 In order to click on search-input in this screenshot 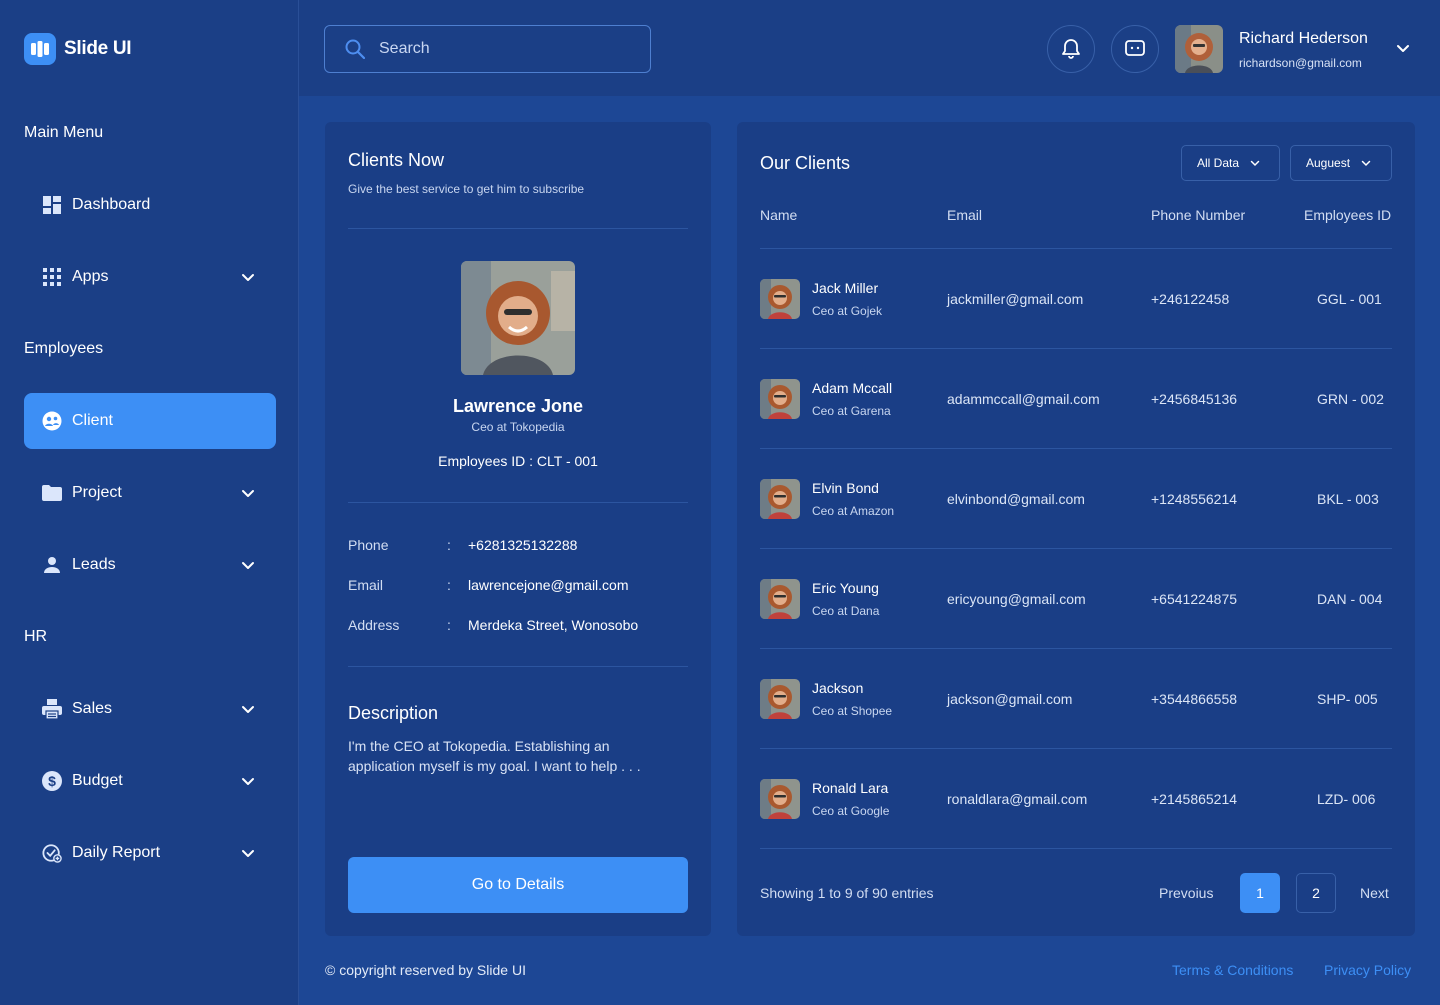, I will do `click(499, 49)`.